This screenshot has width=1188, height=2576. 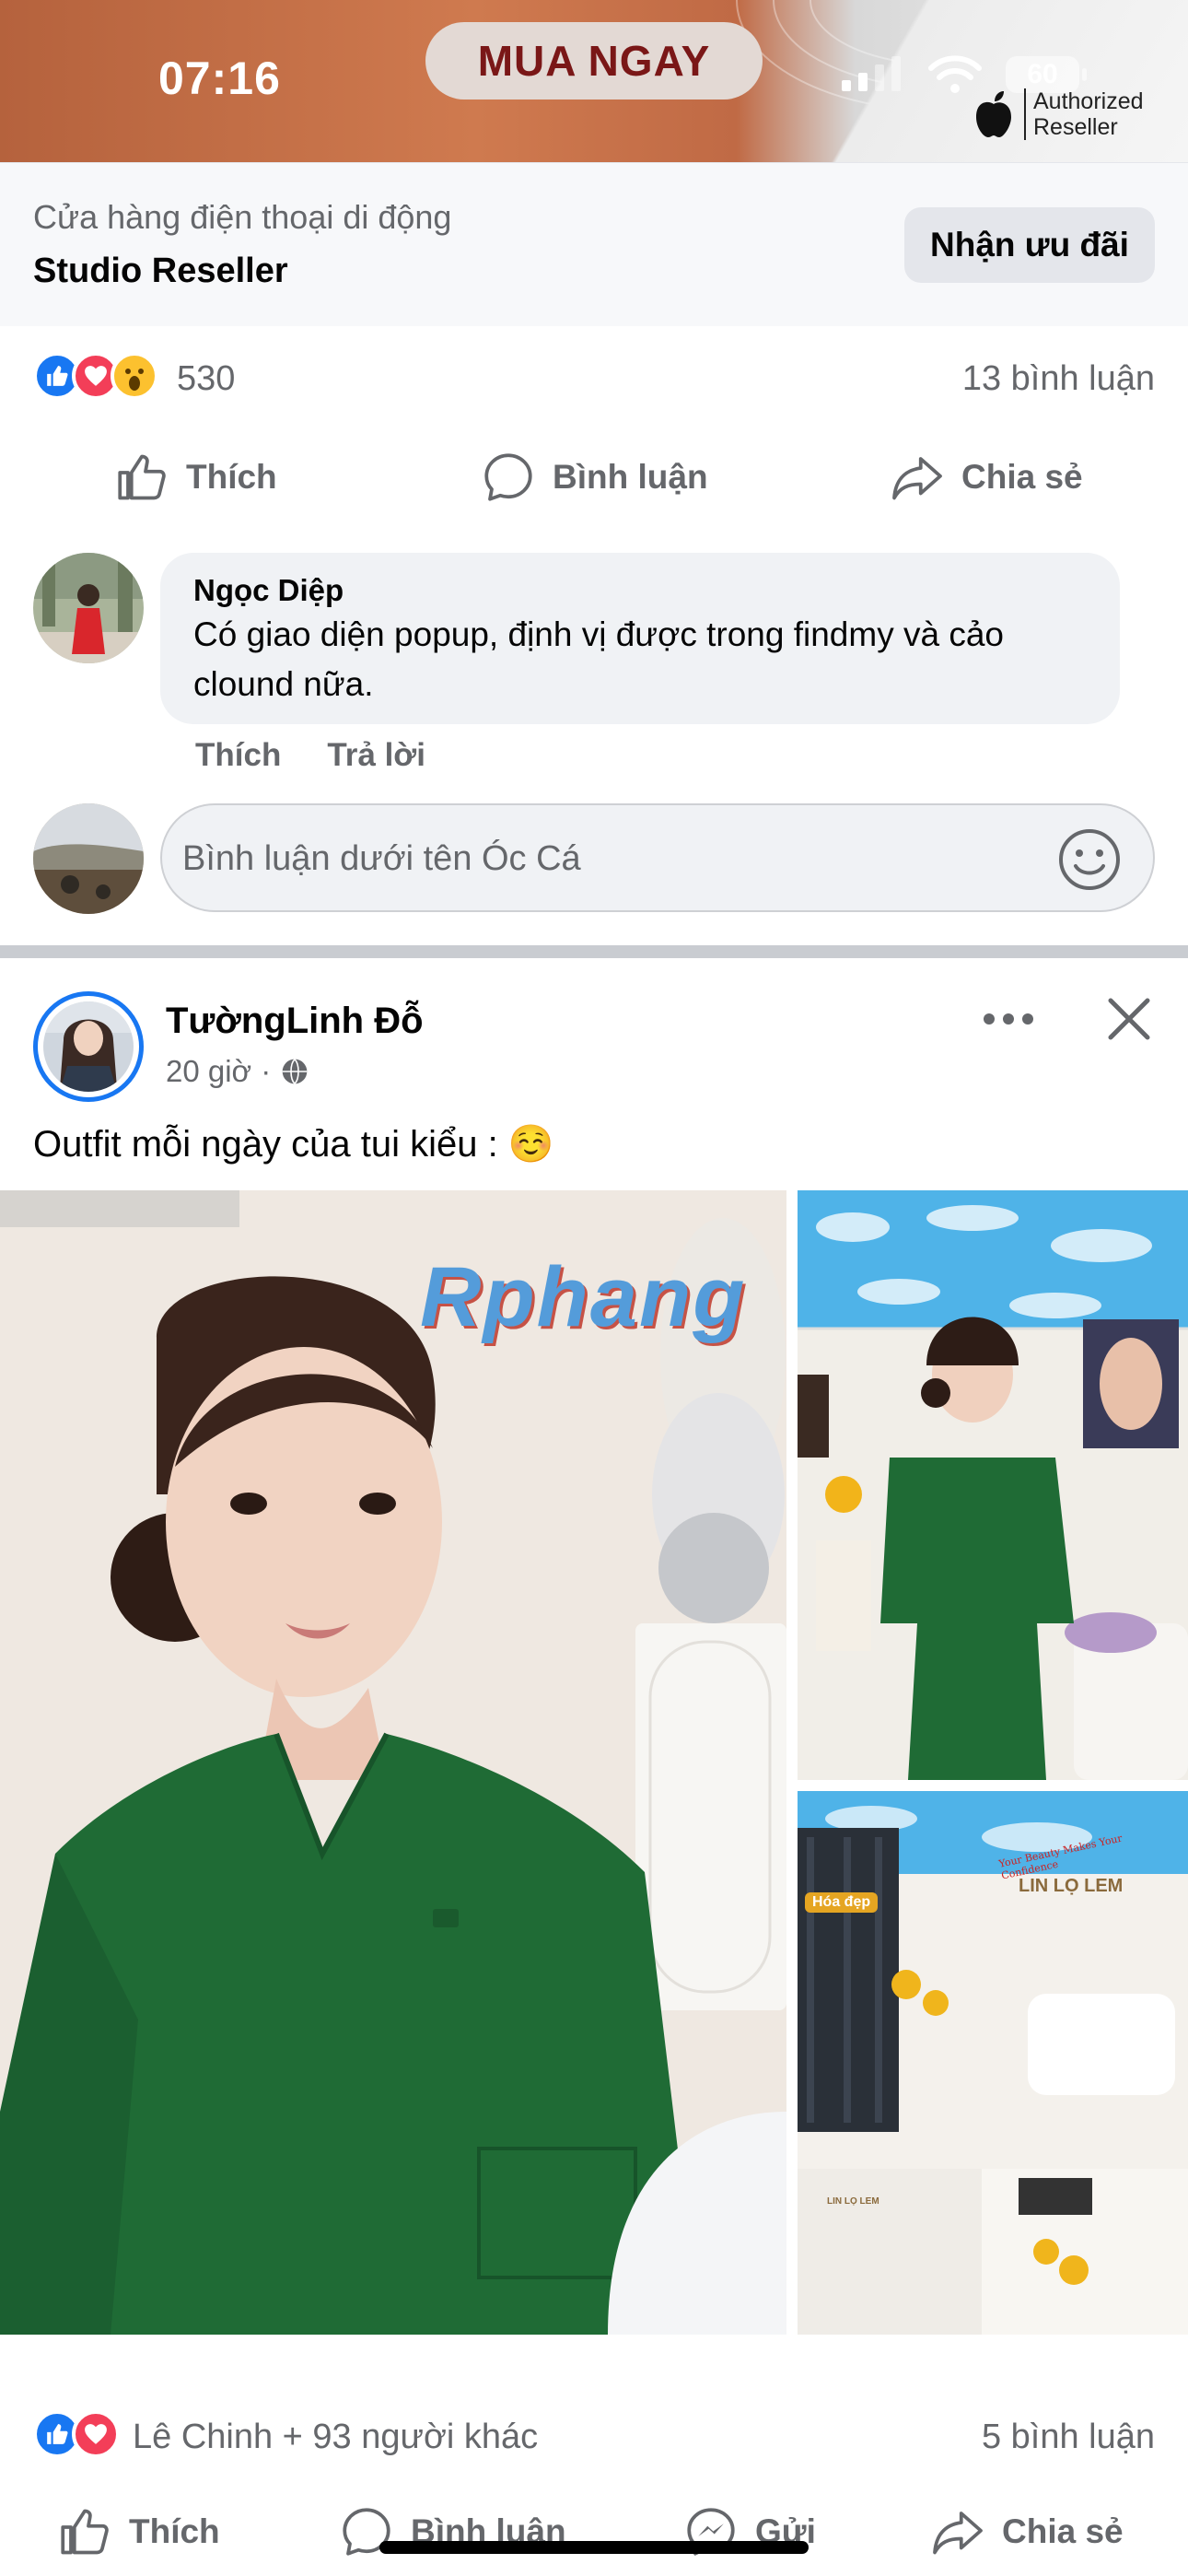 I want to click on photo-sign-shop-small: LIN LỌ LEM, so click(x=853, y=2201).